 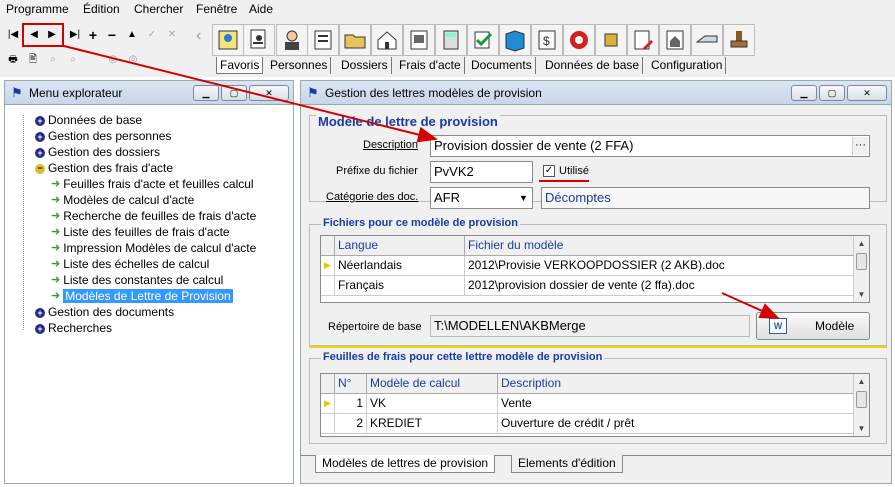 I want to click on prefix-label: Préfixe du fichier, so click(x=377, y=171).